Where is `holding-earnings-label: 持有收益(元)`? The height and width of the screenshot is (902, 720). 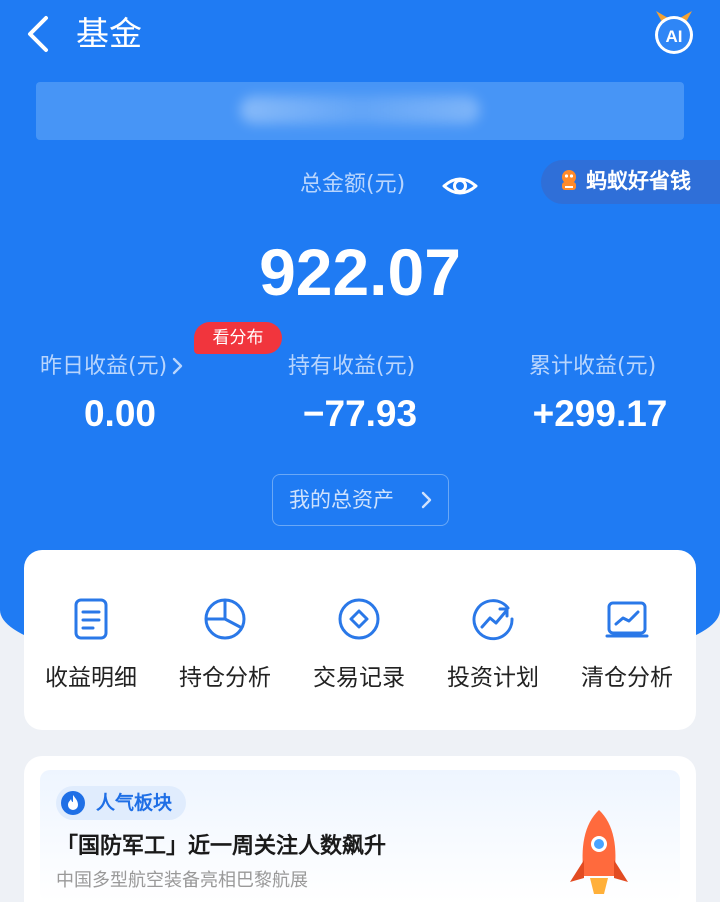 holding-earnings-label: 持有收益(元) is located at coordinates (352, 366).